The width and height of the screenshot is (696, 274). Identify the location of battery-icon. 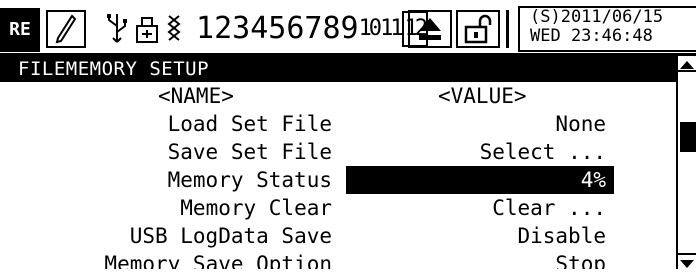
(174, 29).